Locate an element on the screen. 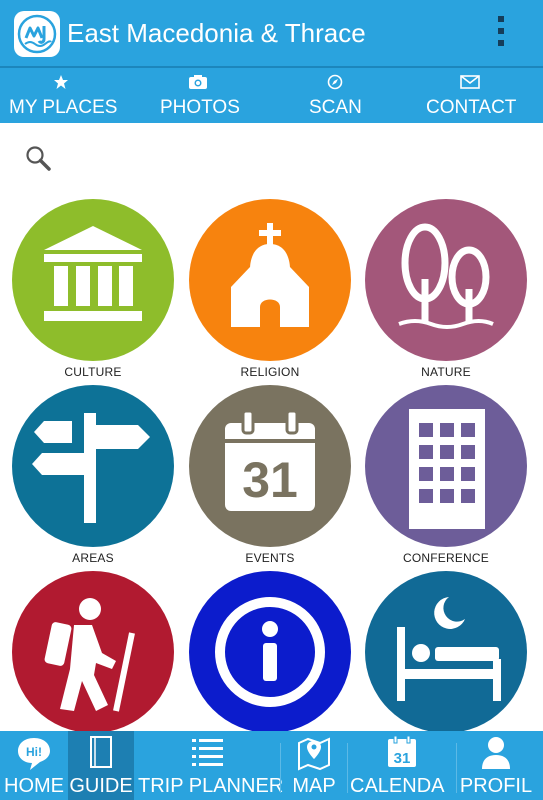  tab-photos: PHOTOS is located at coordinates (200, 95).